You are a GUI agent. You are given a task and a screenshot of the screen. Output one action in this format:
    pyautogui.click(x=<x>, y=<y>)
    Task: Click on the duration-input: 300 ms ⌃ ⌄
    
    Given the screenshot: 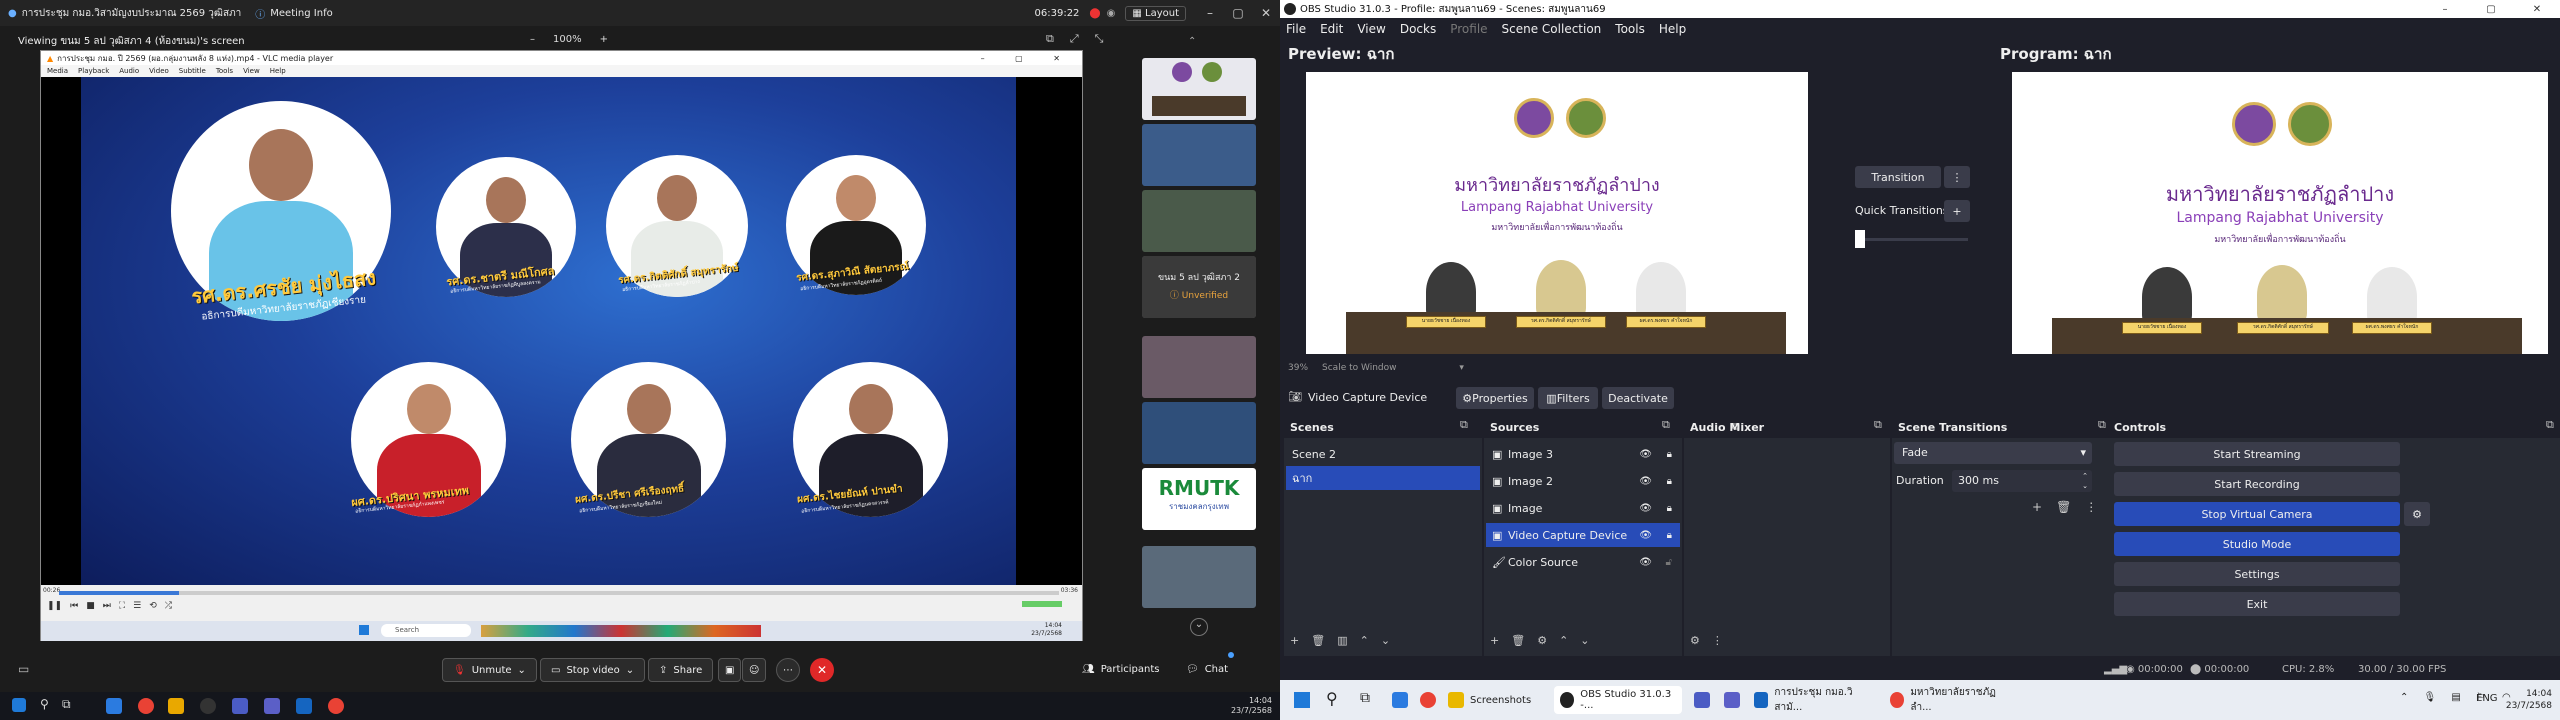 What is the action you would take?
    pyautogui.click(x=2022, y=481)
    